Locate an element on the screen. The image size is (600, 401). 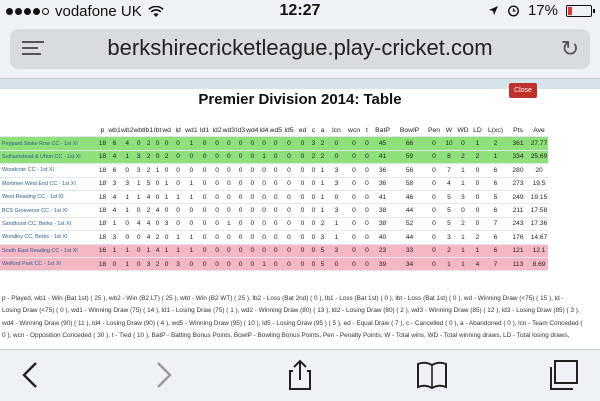
reload-icon: ↻ is located at coordinates (570, 49).